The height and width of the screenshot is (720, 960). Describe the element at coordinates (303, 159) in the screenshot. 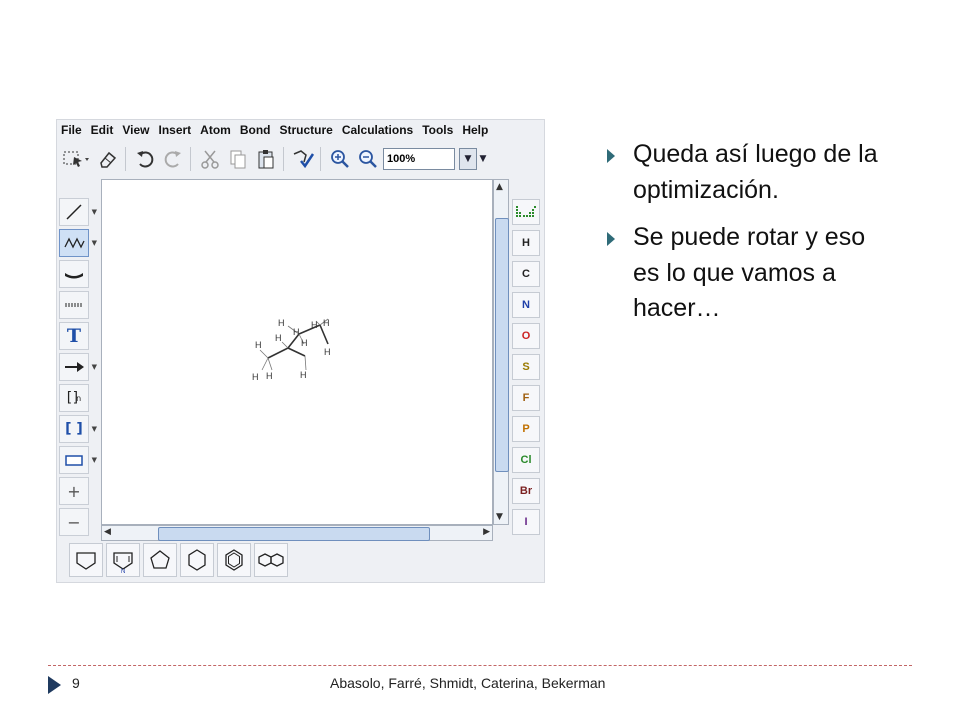

I see `clean-structure-button` at that location.